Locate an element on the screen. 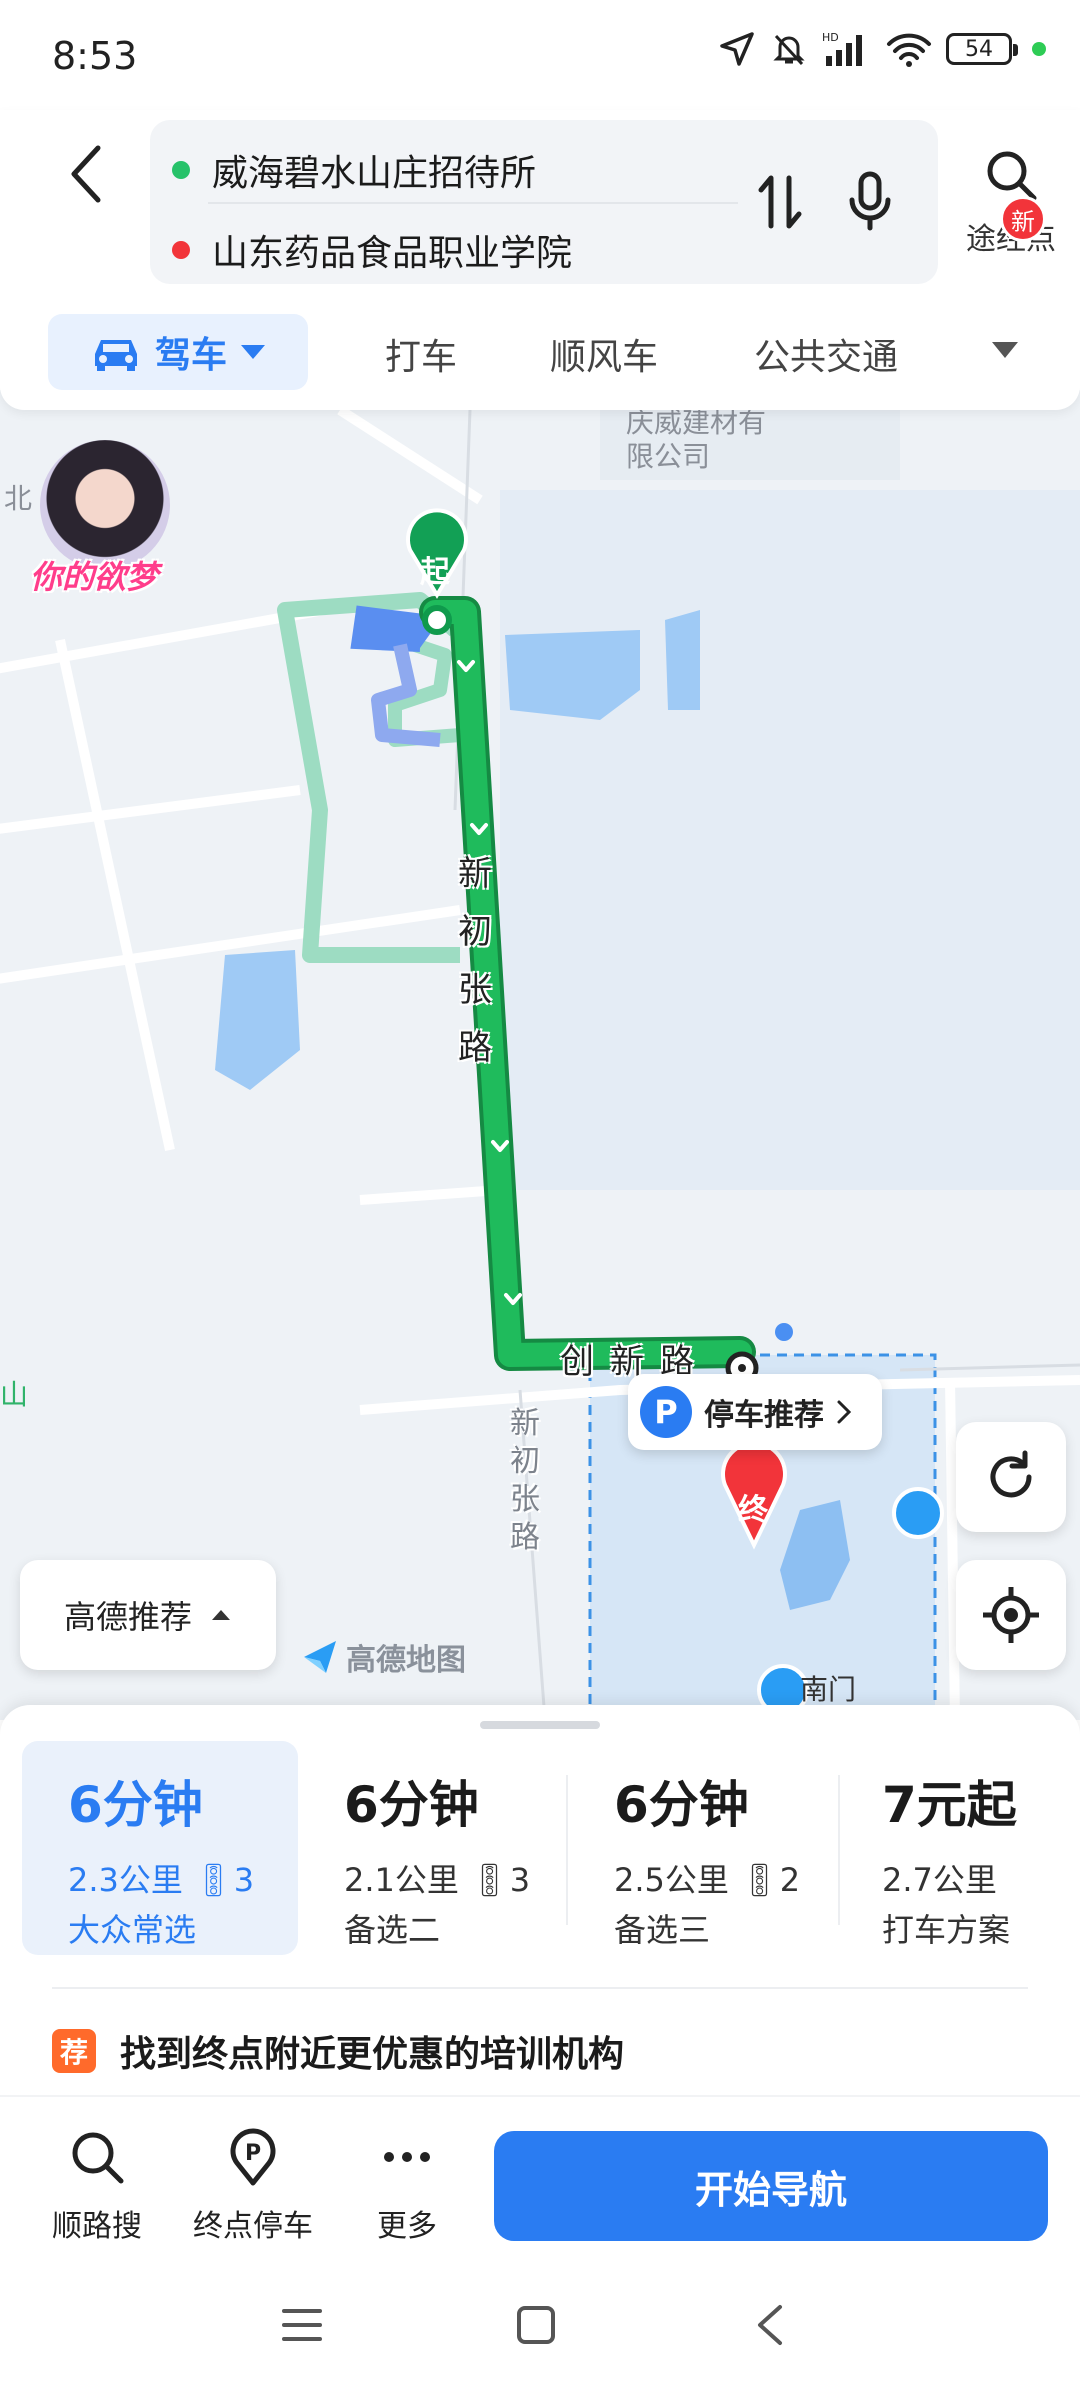 This screenshot has height=2400, width=1080. system-nav-bar is located at coordinates (540, 2327).